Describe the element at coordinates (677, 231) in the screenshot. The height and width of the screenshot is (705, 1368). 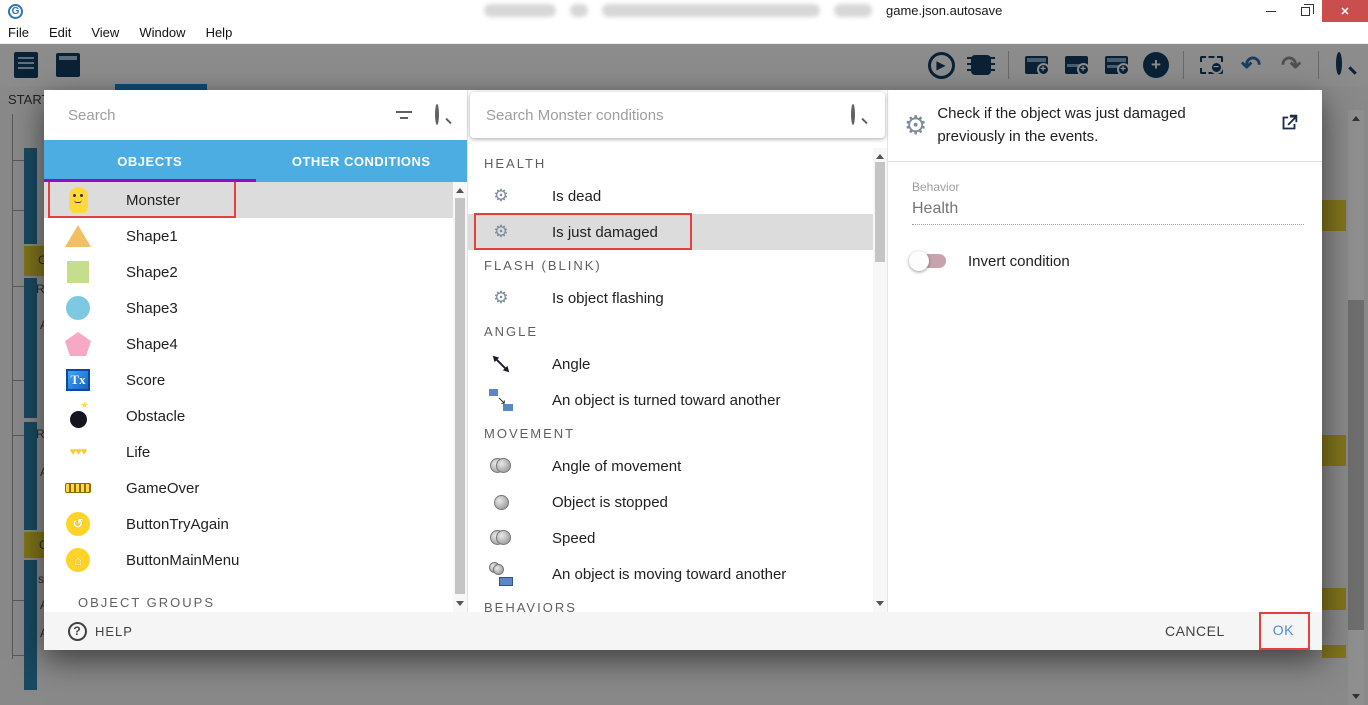
I see `condition-is-just-damaged: Is just damaged` at that location.